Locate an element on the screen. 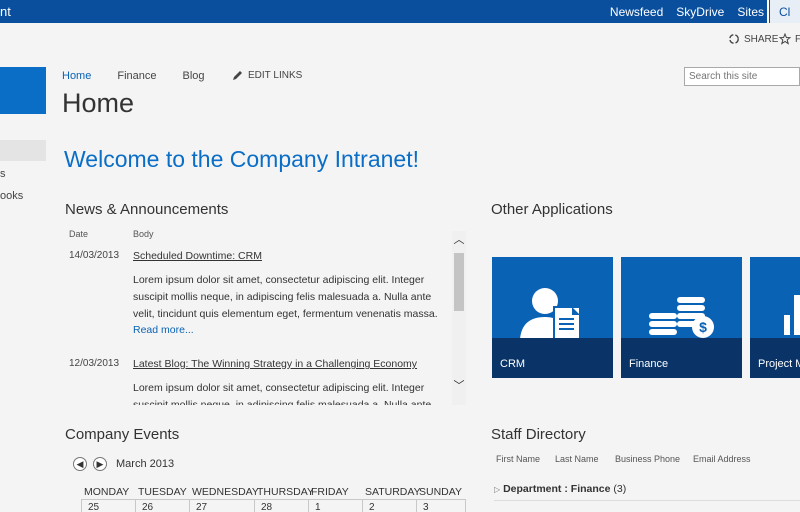  suite-link-skydrive: SkyDrive is located at coordinates (700, 12).